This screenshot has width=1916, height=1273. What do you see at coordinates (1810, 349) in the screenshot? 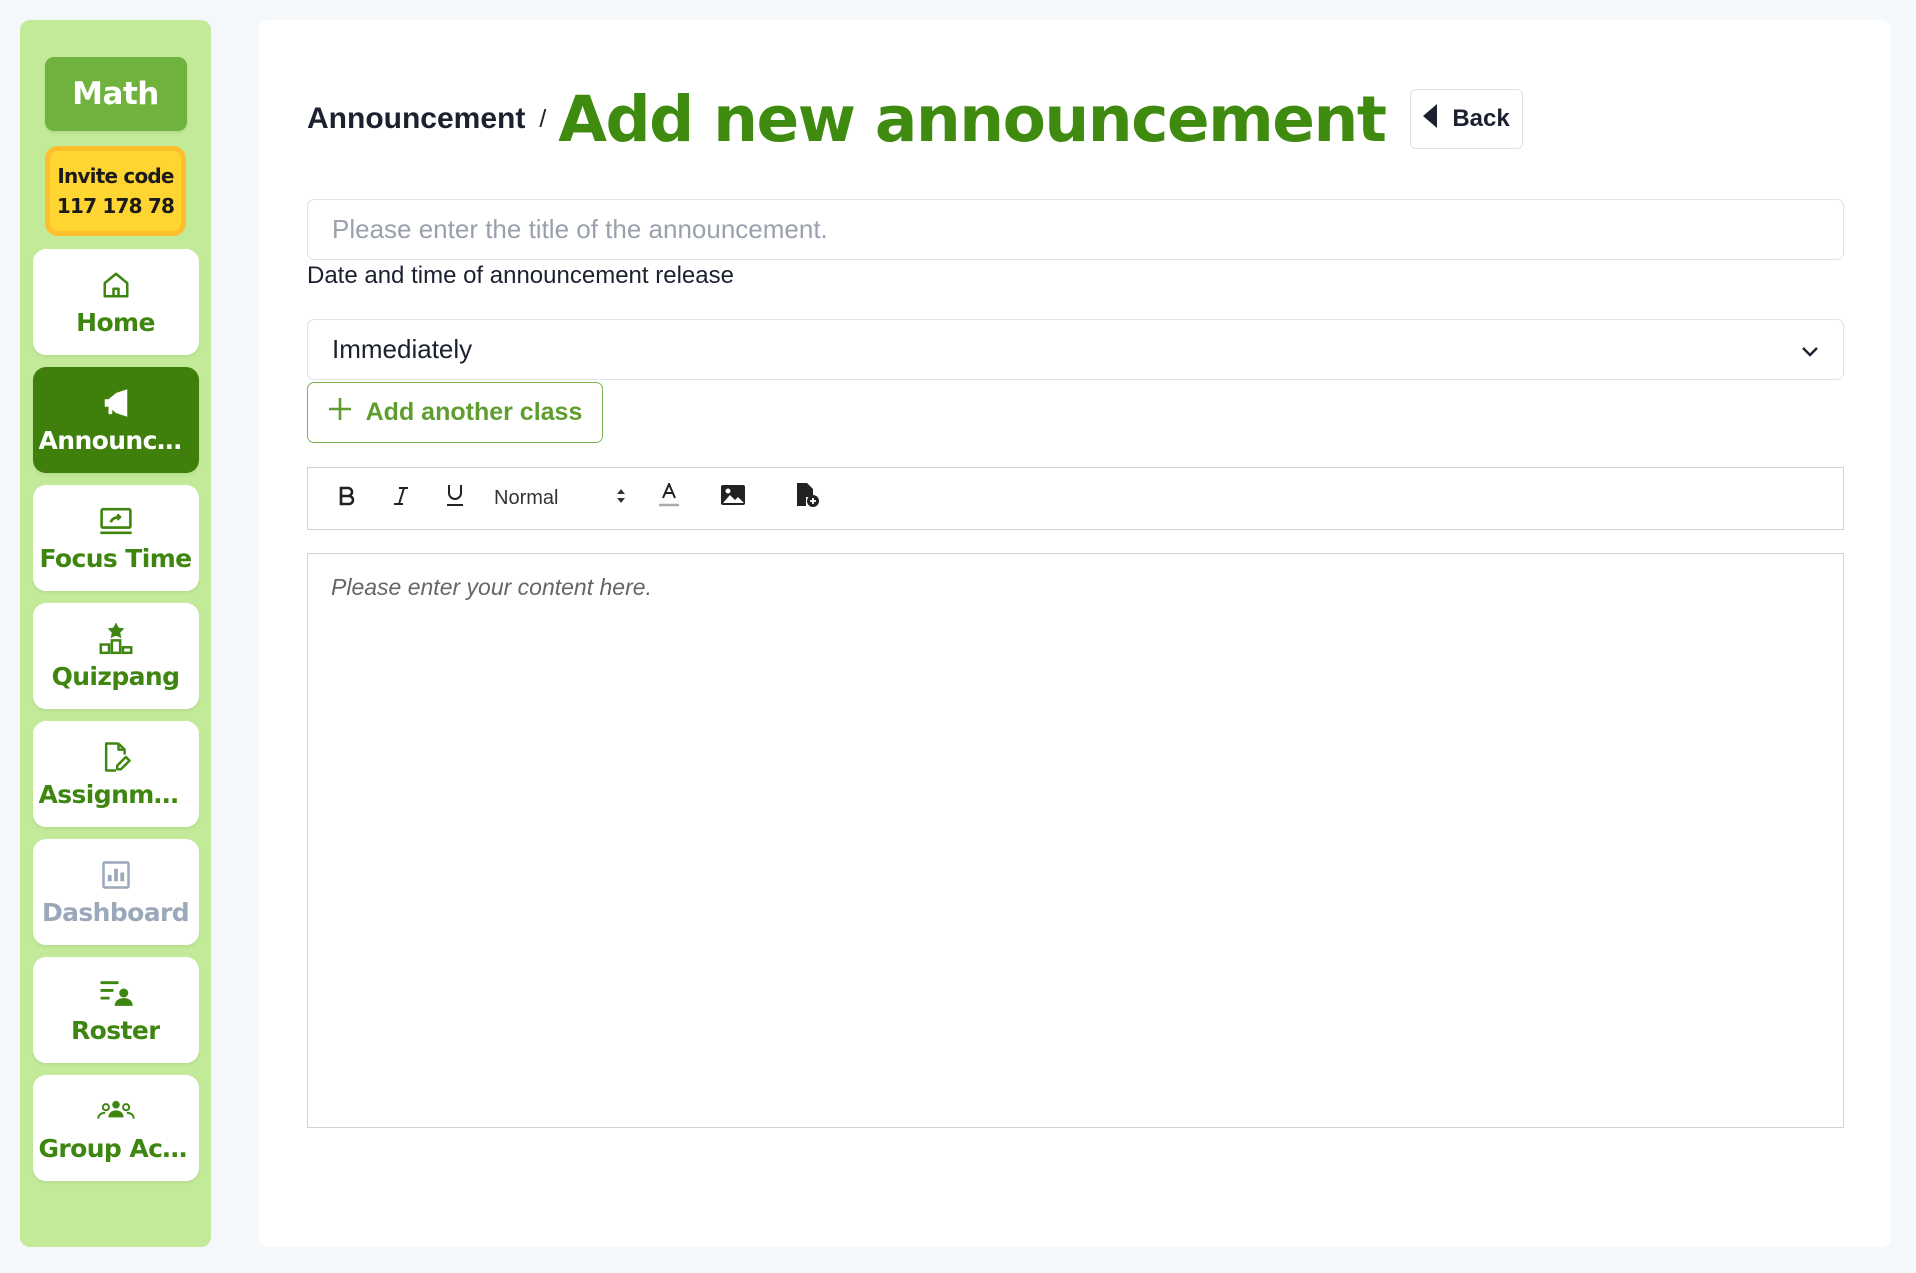
I see `chevron-down-icon` at bounding box center [1810, 349].